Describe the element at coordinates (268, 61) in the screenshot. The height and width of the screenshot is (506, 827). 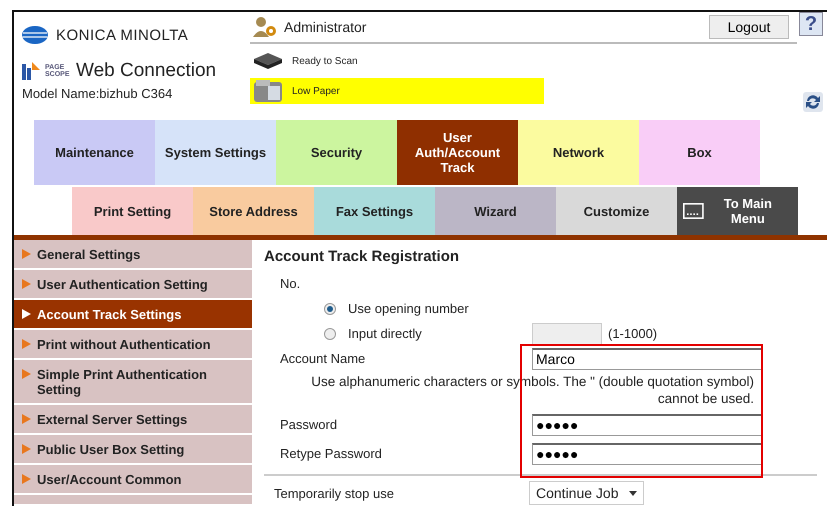
I see `scanner-icon` at that location.